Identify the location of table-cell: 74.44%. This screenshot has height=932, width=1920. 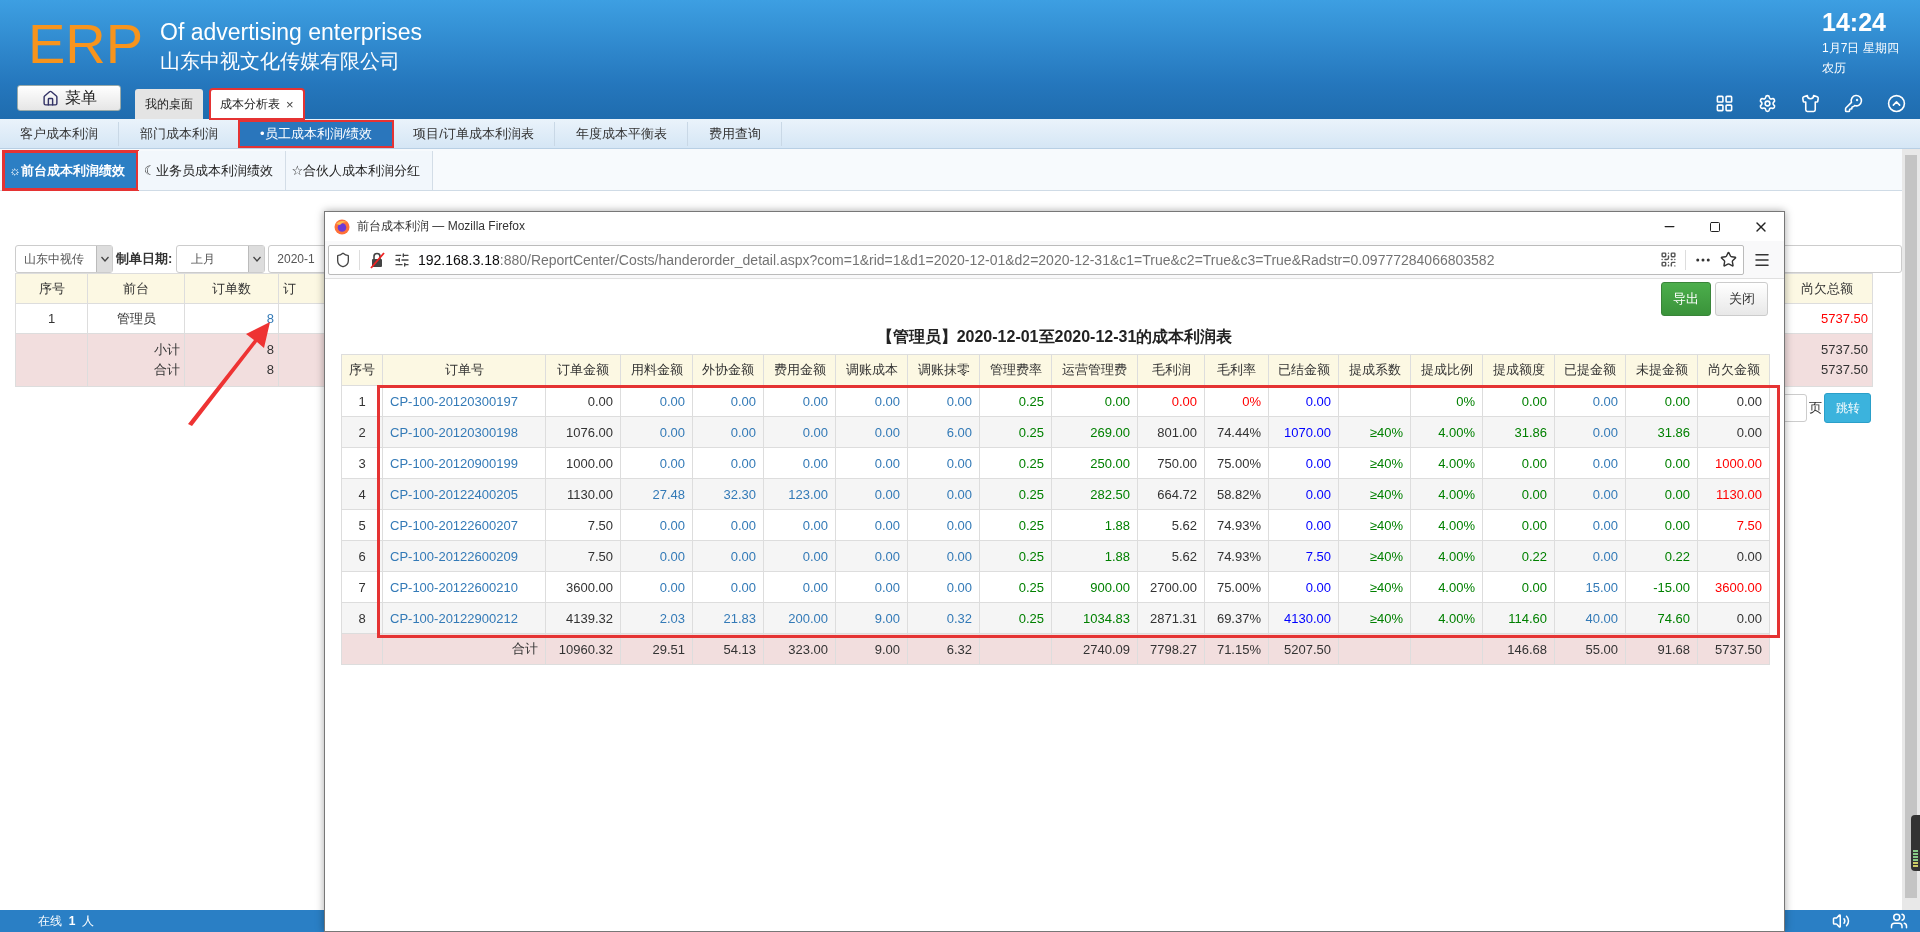
(1236, 432).